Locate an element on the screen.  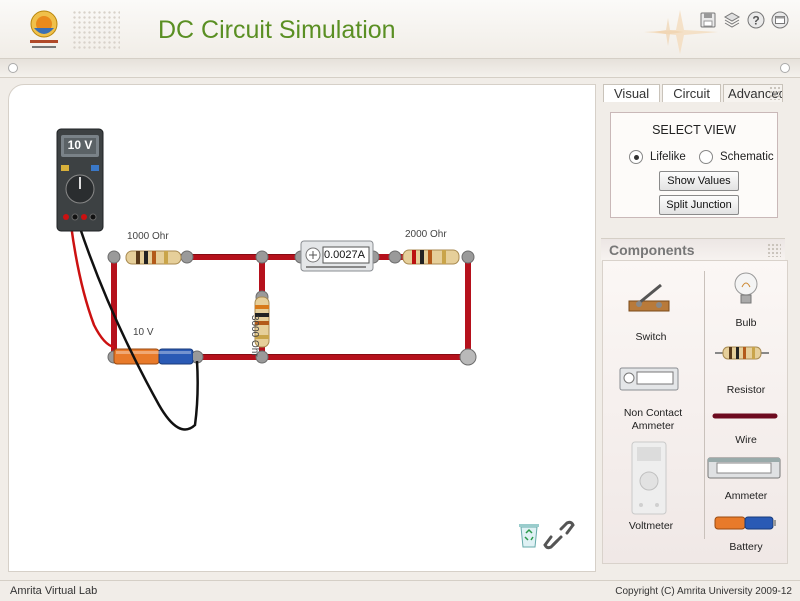
ammeter-icon is located at coordinates (744, 468).